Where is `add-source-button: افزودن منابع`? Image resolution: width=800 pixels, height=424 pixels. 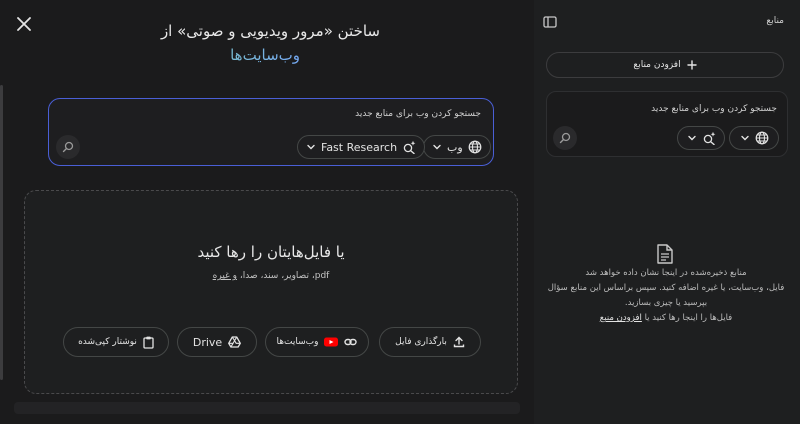
add-source-button: افزودن منابع is located at coordinates (665, 65).